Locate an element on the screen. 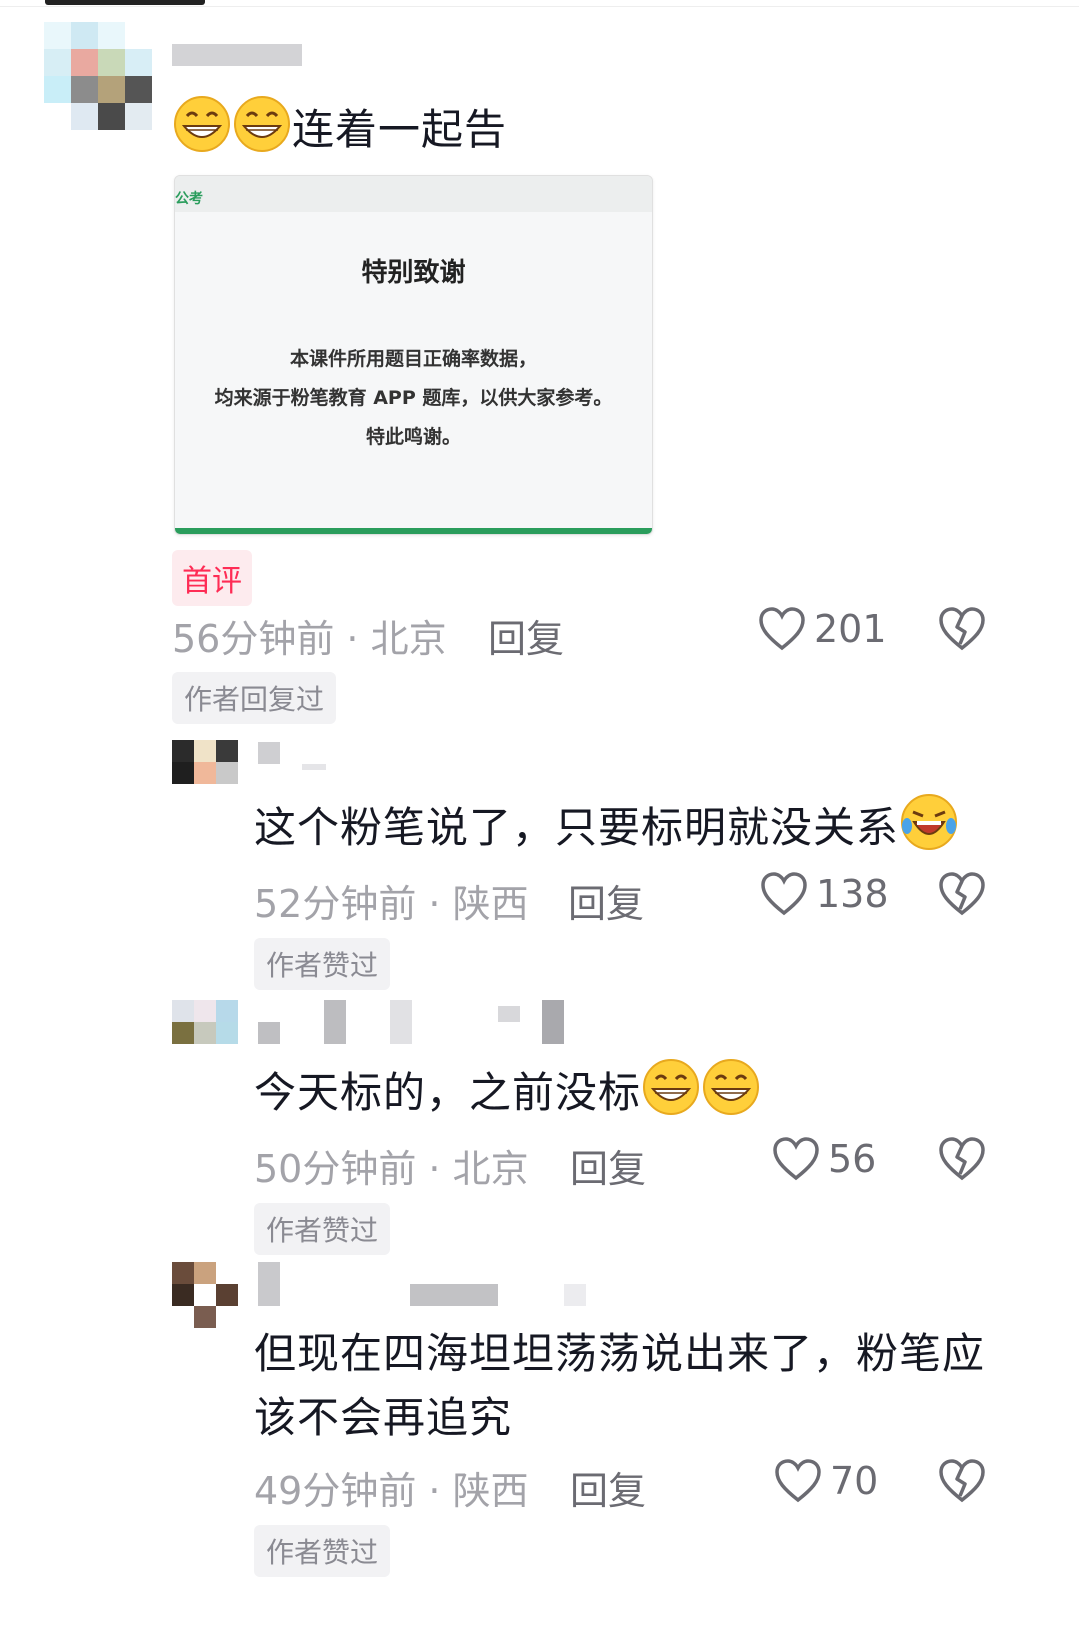  like-button: 138 is located at coordinates (824, 894).